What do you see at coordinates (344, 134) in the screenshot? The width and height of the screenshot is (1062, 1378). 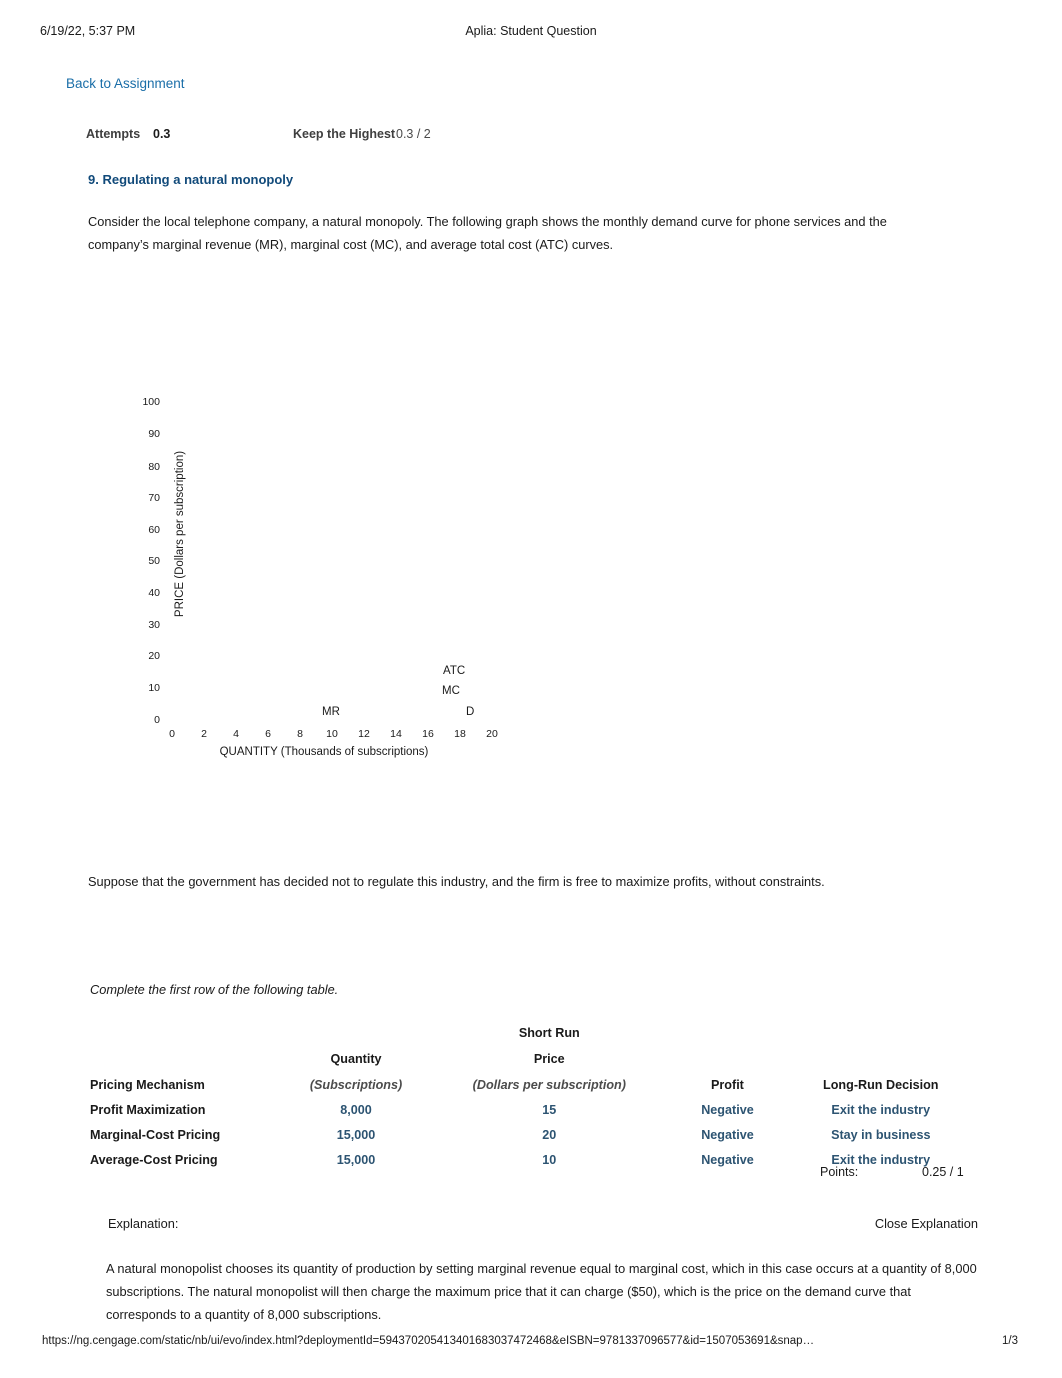 I see `keep-highest-label: Keep the Highest` at bounding box center [344, 134].